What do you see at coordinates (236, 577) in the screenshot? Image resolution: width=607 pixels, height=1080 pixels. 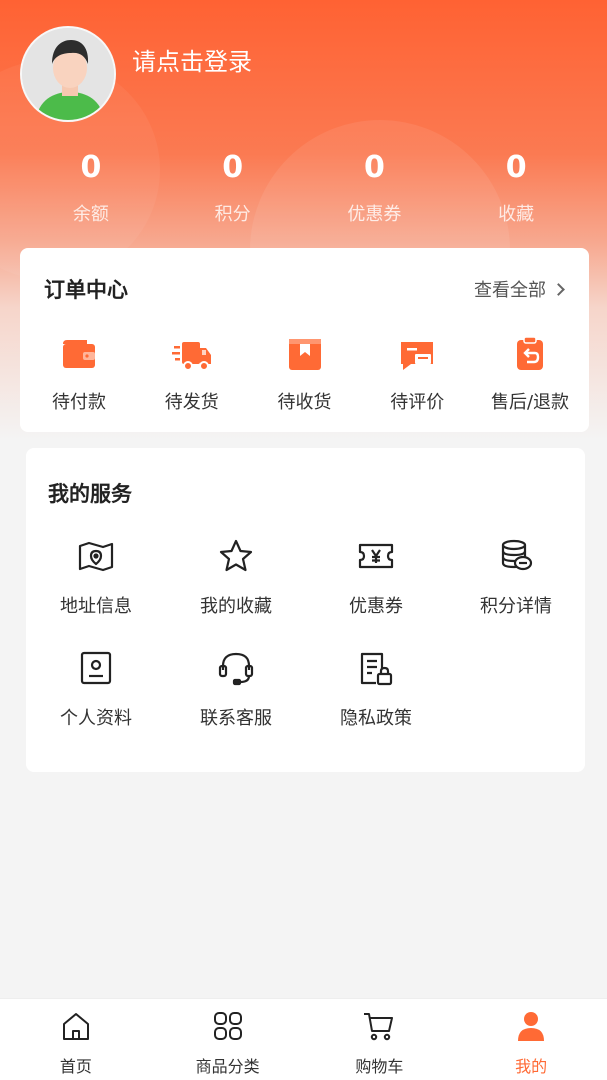 I see `service-favorites: 我的收藏` at bounding box center [236, 577].